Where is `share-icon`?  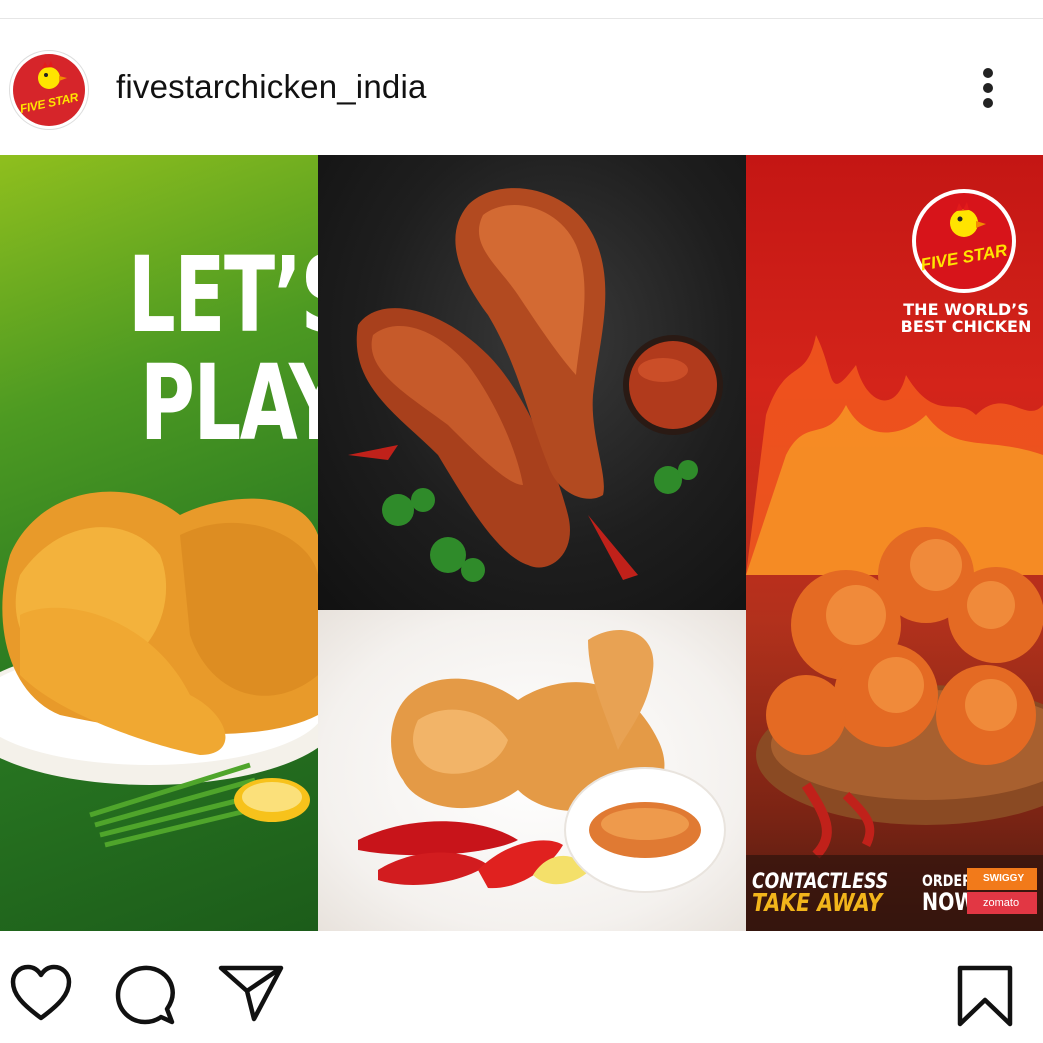
share-icon is located at coordinates (251, 995).